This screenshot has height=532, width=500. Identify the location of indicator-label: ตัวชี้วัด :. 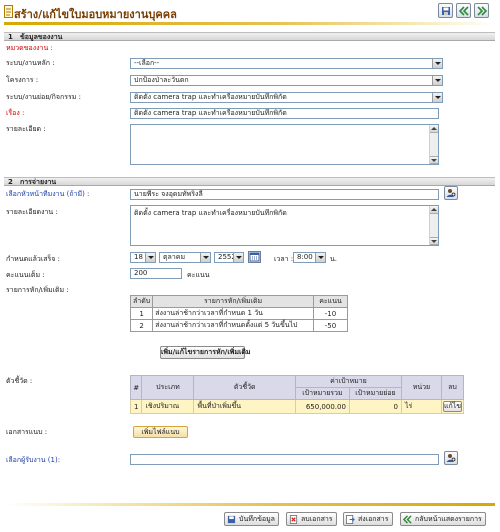
(19, 381).